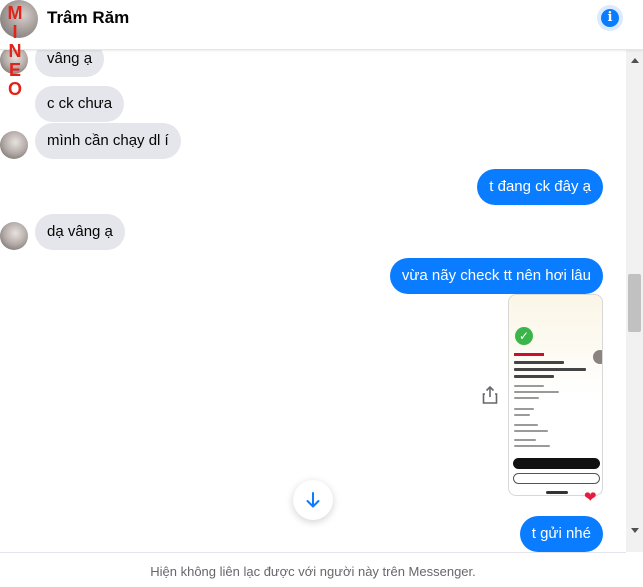  Describe the element at coordinates (496, 276) in the screenshot. I see `message-outgoing: vừa nãy check tt nên hơi lâu` at that location.